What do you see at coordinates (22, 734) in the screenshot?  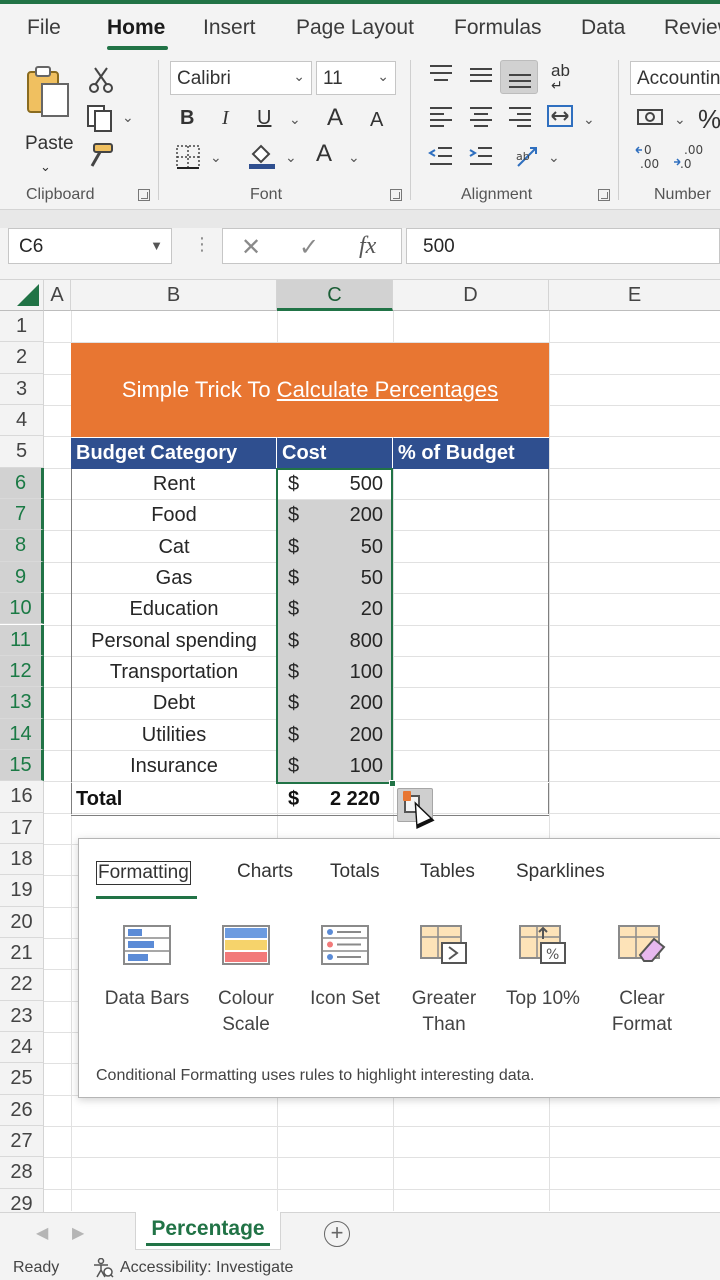 I see `row-header: 14` at bounding box center [22, 734].